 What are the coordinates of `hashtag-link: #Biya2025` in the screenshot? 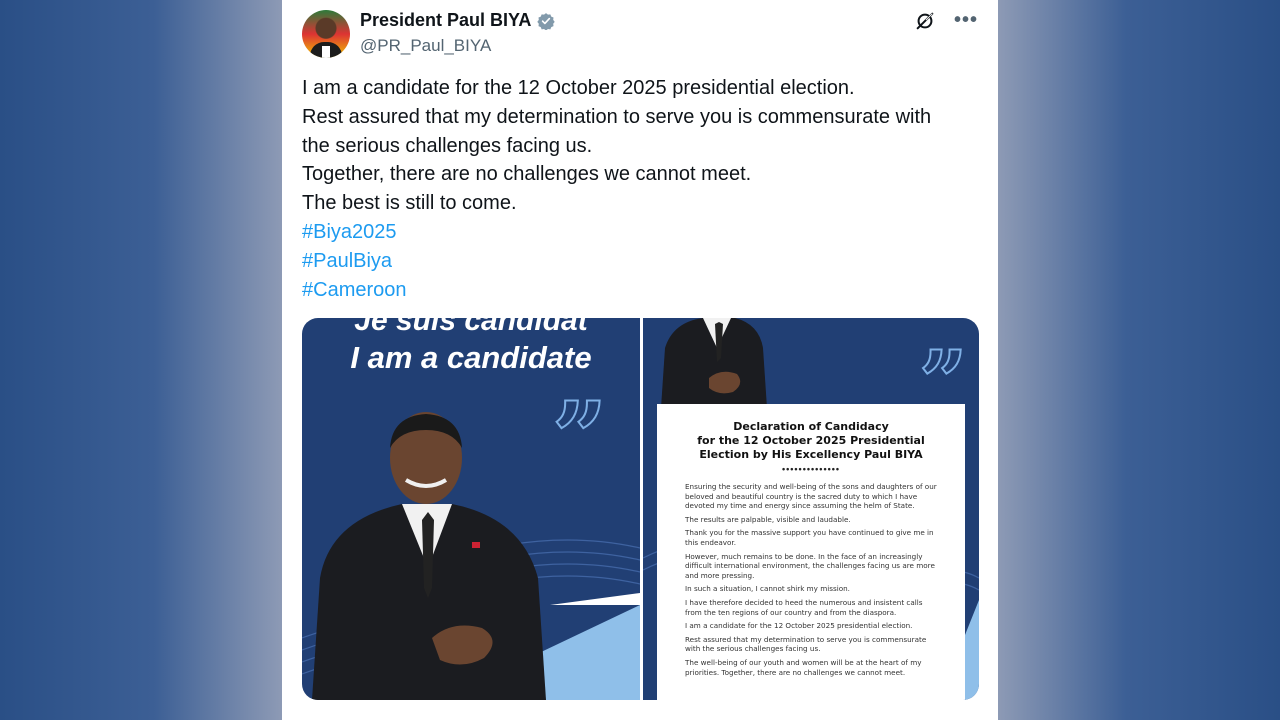 It's located at (642, 232).